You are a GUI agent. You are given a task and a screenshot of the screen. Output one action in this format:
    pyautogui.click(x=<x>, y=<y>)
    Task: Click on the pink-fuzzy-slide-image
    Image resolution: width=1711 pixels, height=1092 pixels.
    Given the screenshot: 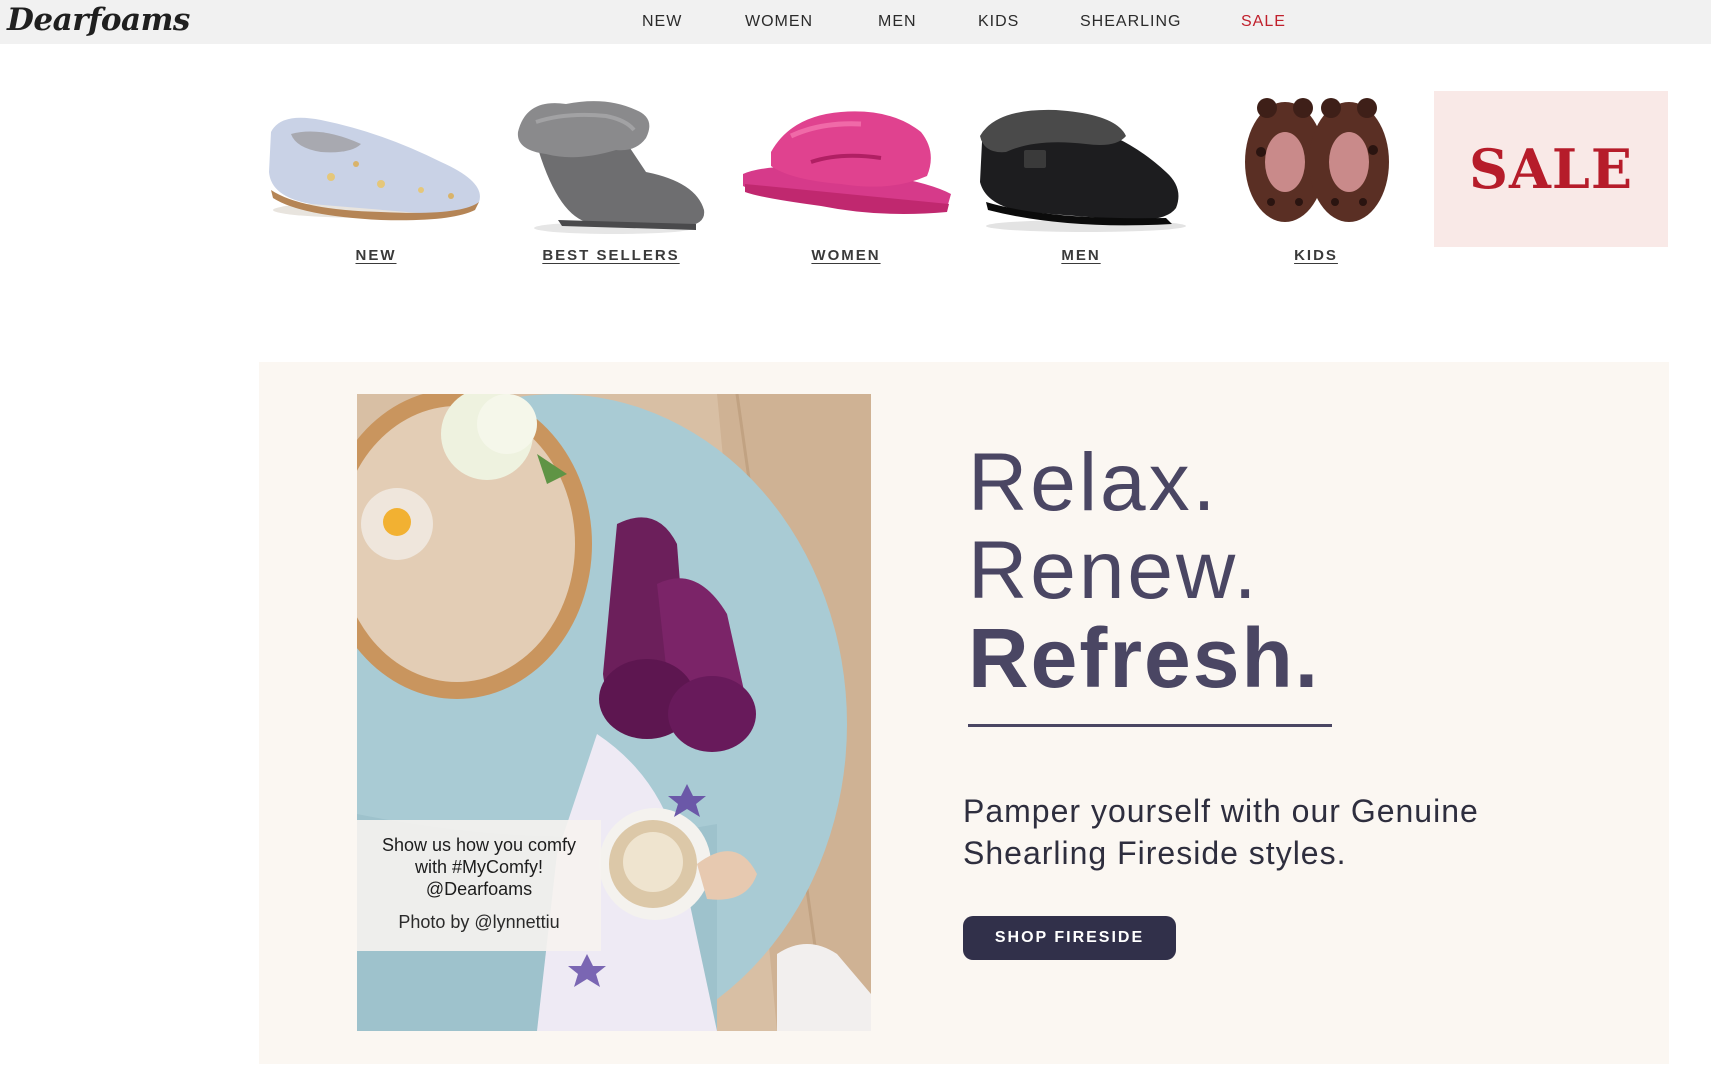 What is the action you would take?
    pyautogui.click(x=847, y=162)
    